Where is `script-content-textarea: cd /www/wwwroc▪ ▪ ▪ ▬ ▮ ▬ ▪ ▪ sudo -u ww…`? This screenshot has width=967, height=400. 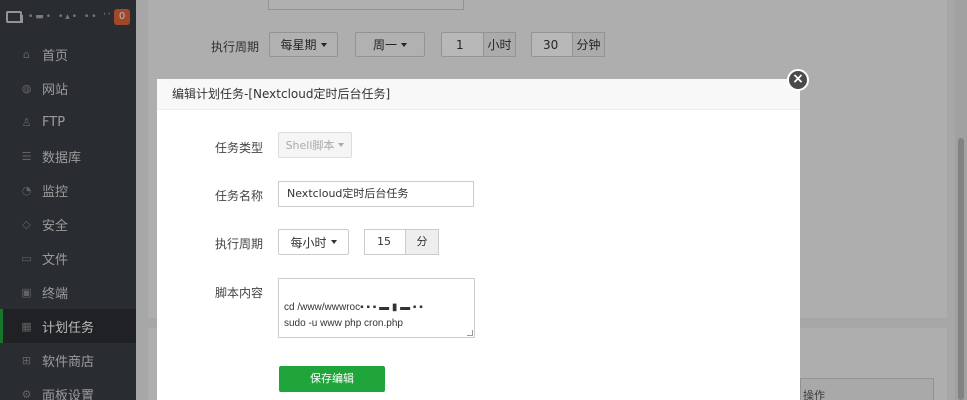
script-content-textarea: cd /www/wwwroc▪ ▪ ▪ ▬ ▮ ▬ ▪ ▪ sudo -u ww… is located at coordinates (376, 308).